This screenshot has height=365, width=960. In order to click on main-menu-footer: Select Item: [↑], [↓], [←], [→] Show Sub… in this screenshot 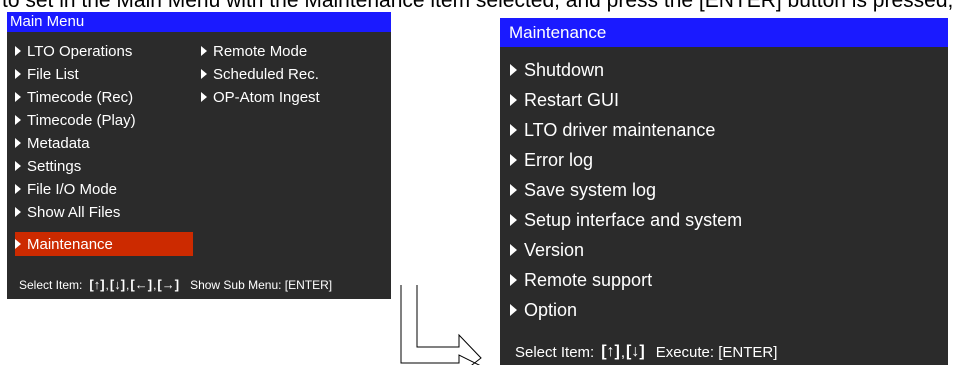, I will do `click(176, 284)`.